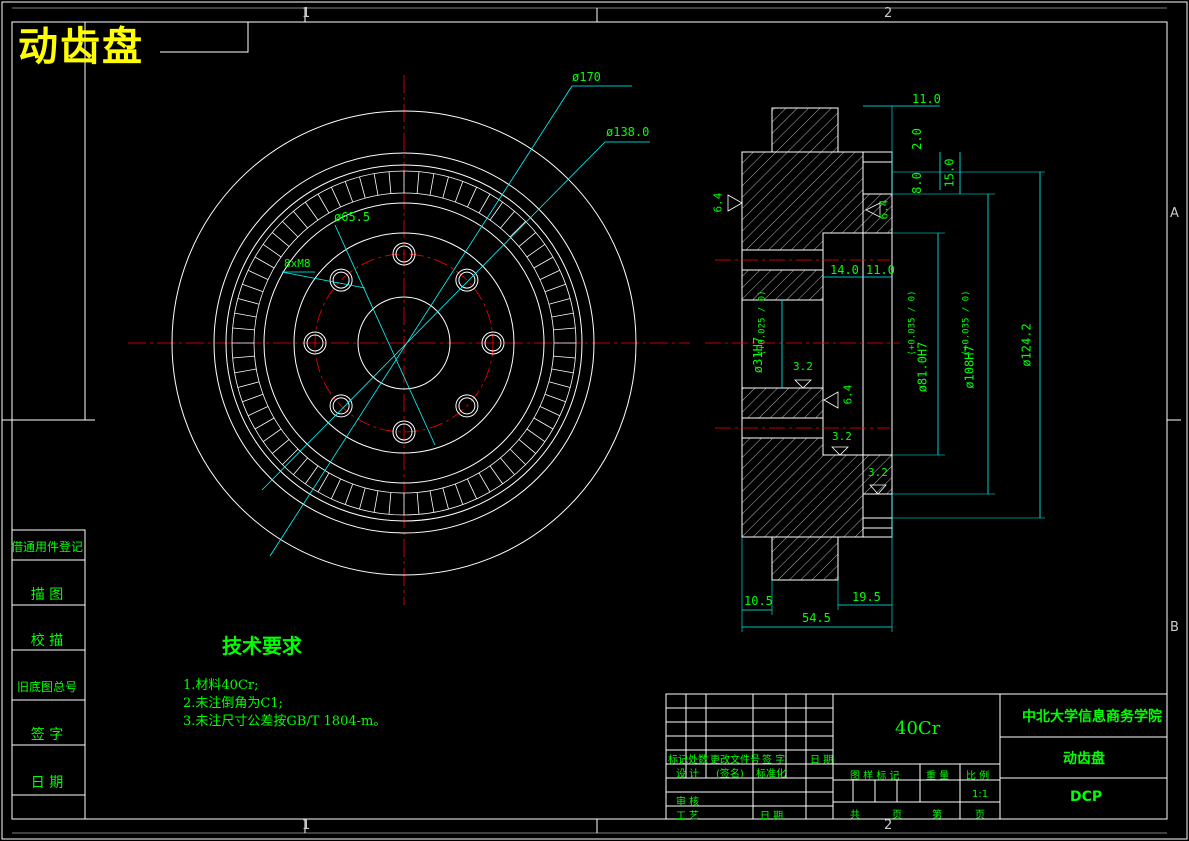  What do you see at coordinates (855, 815) in the screenshot?
I see `tb-total: 共` at bounding box center [855, 815].